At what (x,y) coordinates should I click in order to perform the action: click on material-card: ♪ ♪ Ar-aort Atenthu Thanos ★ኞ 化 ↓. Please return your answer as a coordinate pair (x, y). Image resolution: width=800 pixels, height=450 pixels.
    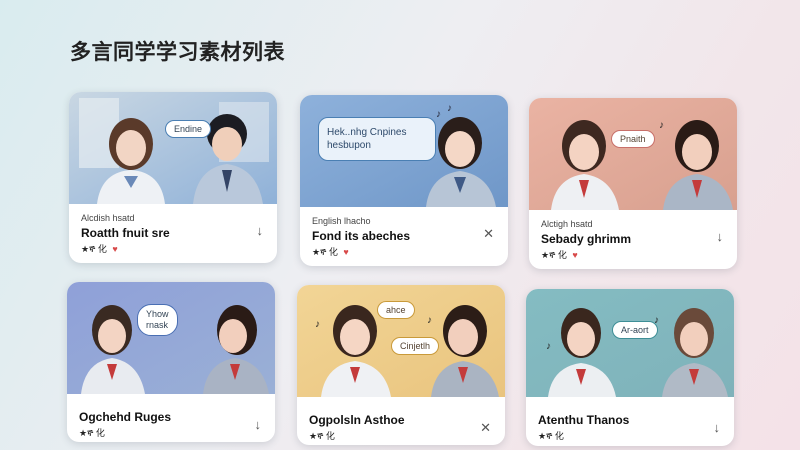
    Looking at the image, I should click on (630, 367).